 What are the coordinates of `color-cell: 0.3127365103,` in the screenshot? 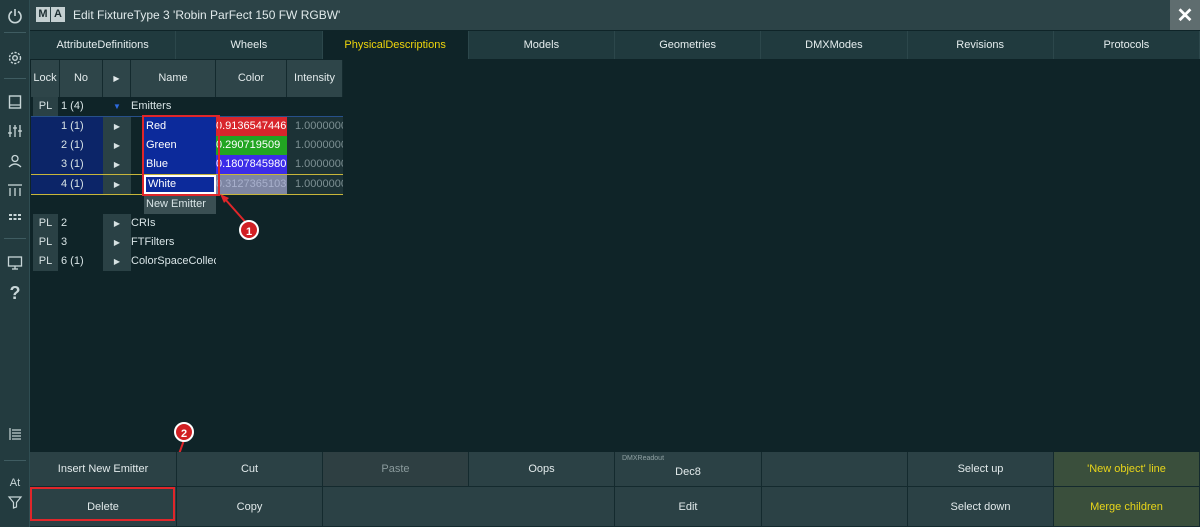 It's located at (251, 184).